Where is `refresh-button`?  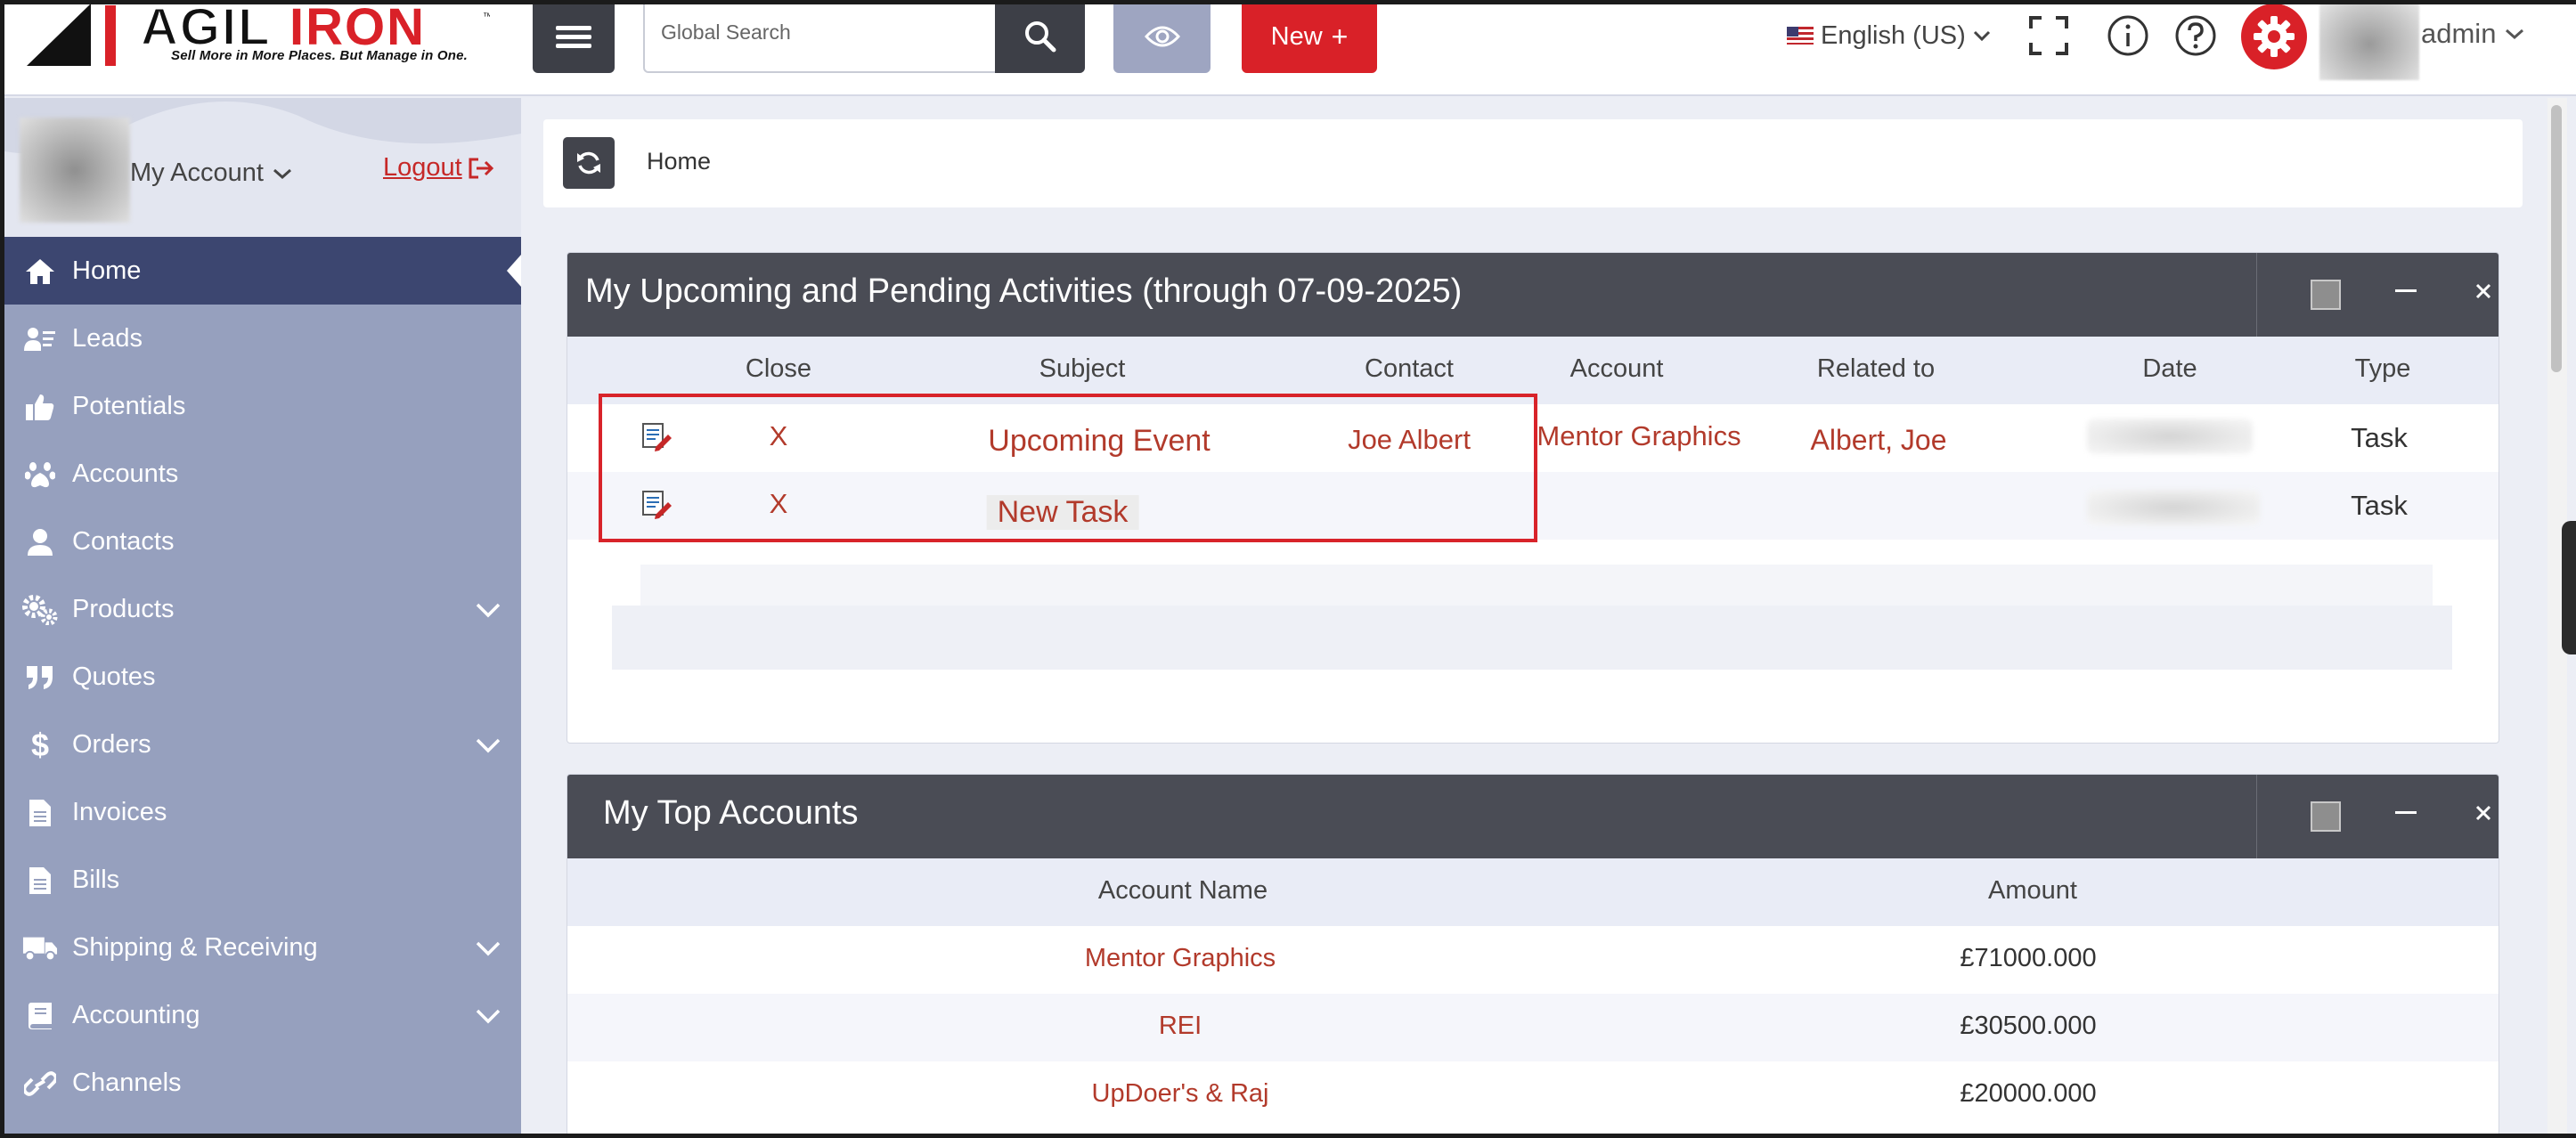 refresh-button is located at coordinates (589, 163).